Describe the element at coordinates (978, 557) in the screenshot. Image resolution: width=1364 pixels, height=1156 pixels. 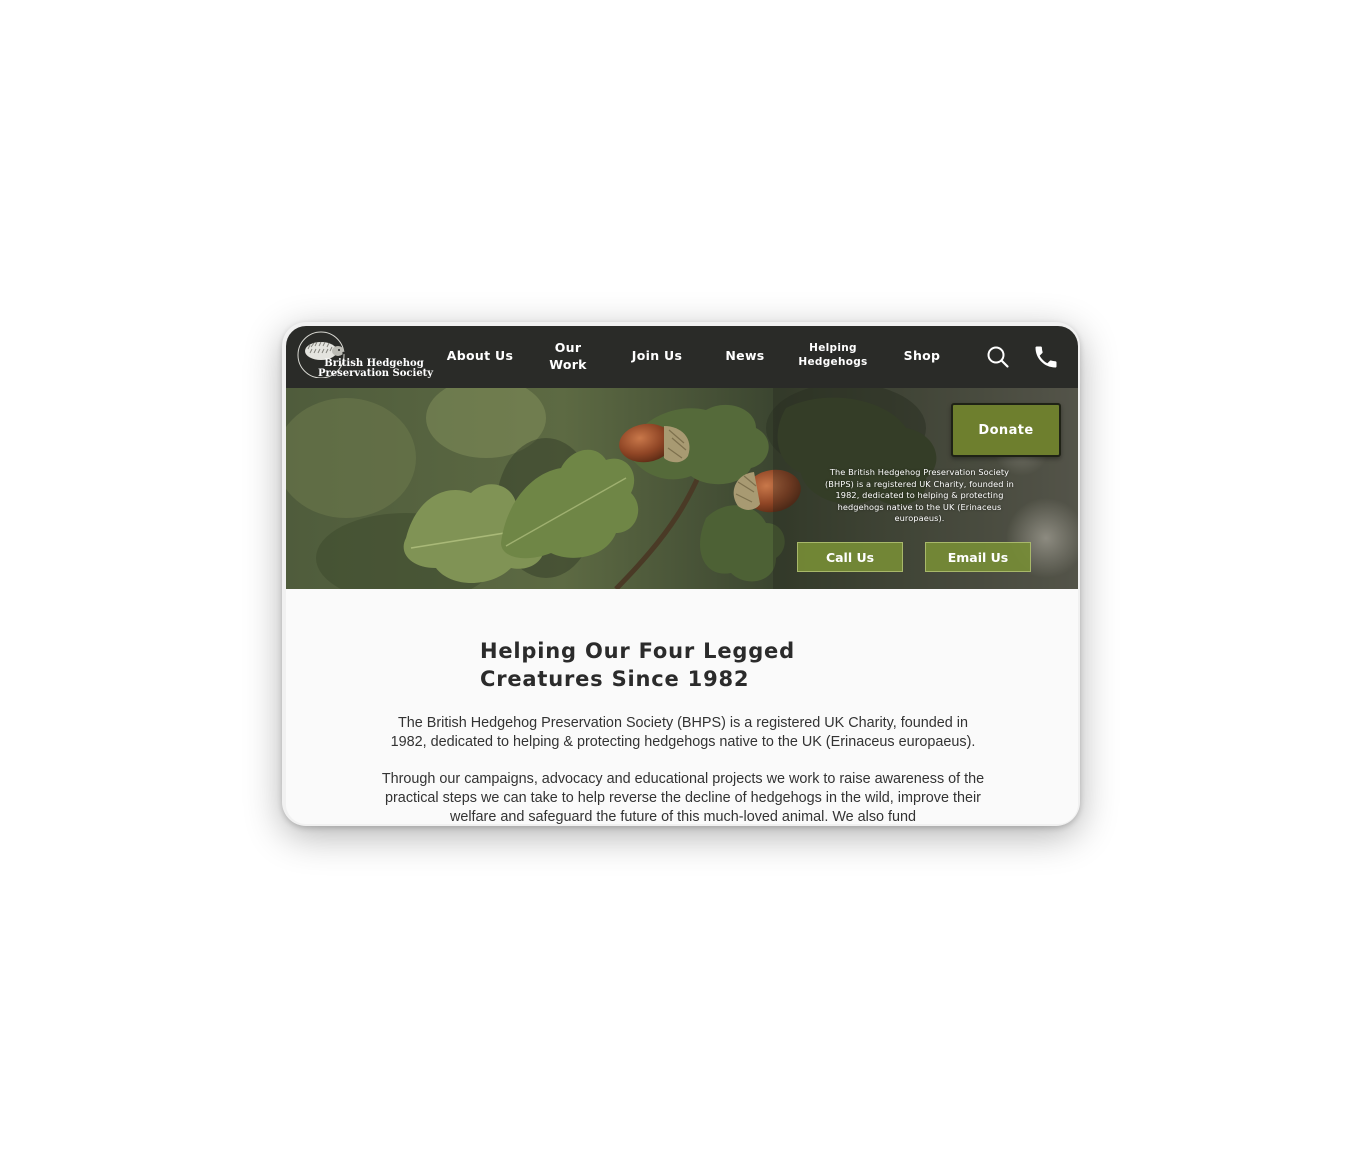
I see `email-us-button: Email Us` at that location.